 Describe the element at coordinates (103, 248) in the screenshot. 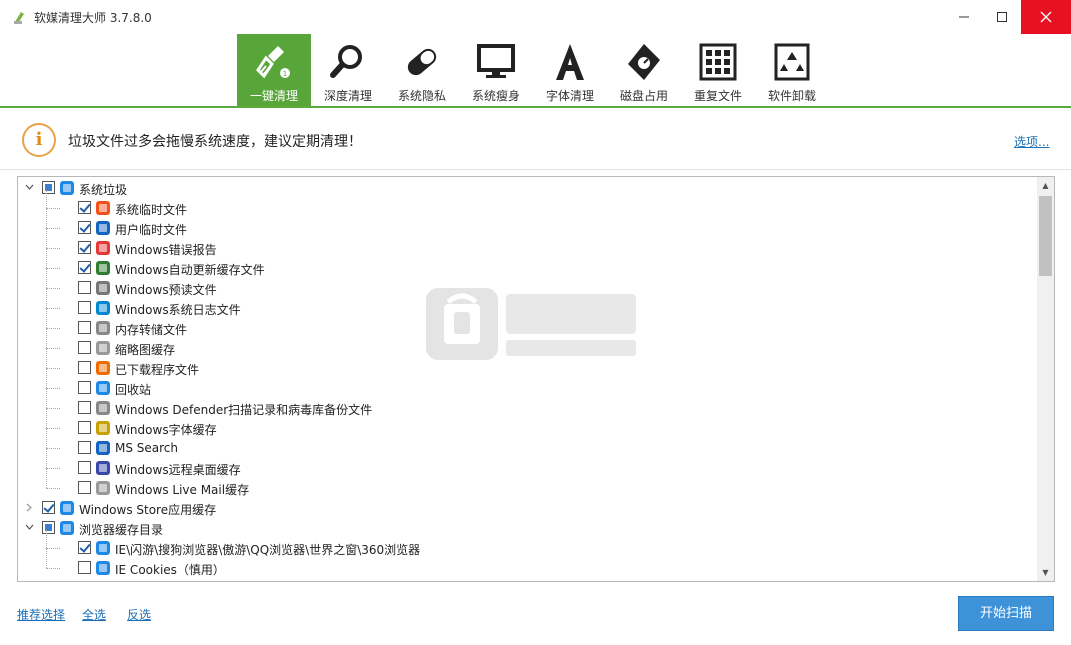

I see `error-report-icon` at that location.